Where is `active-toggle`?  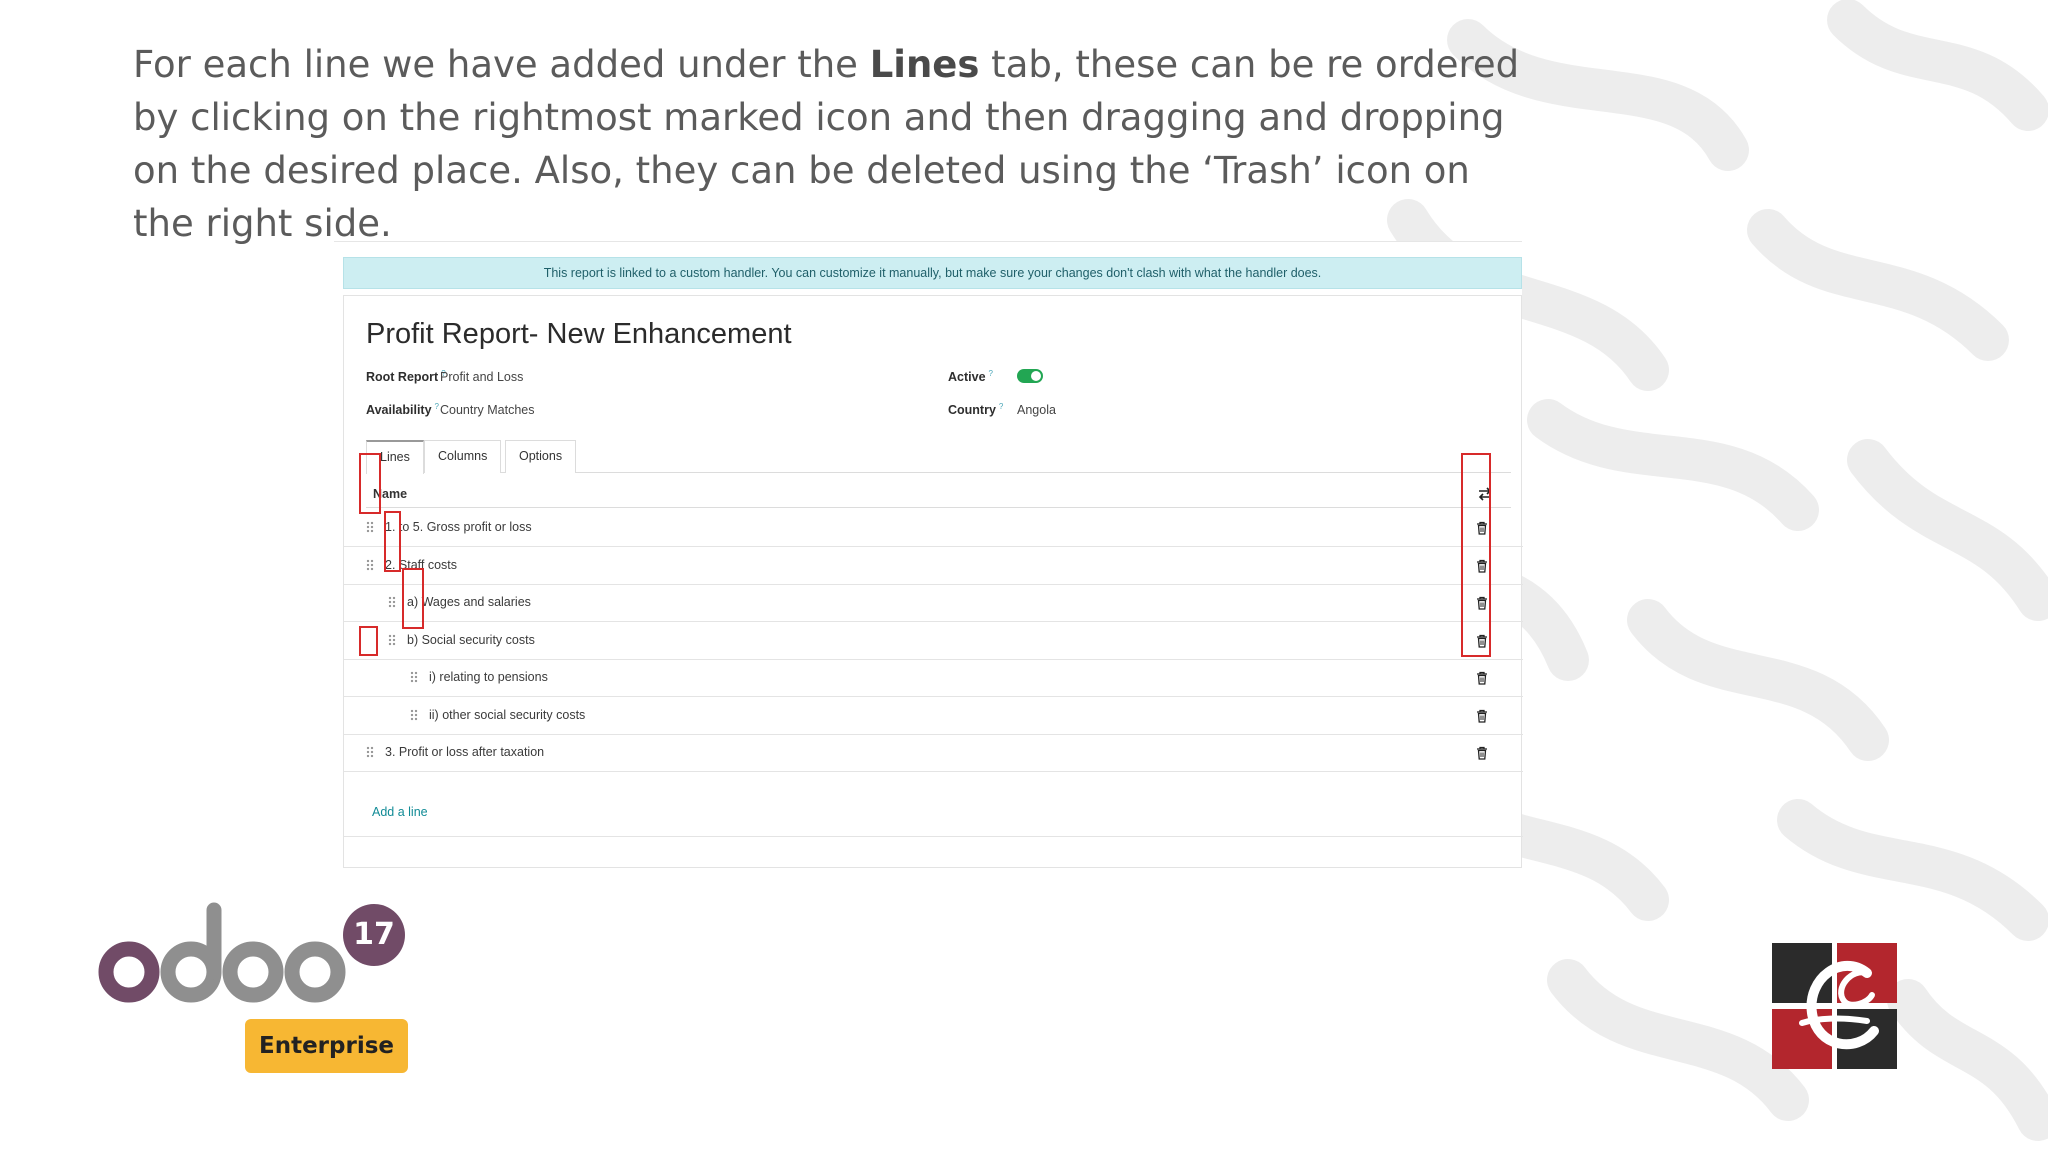
active-toggle is located at coordinates (1030, 376).